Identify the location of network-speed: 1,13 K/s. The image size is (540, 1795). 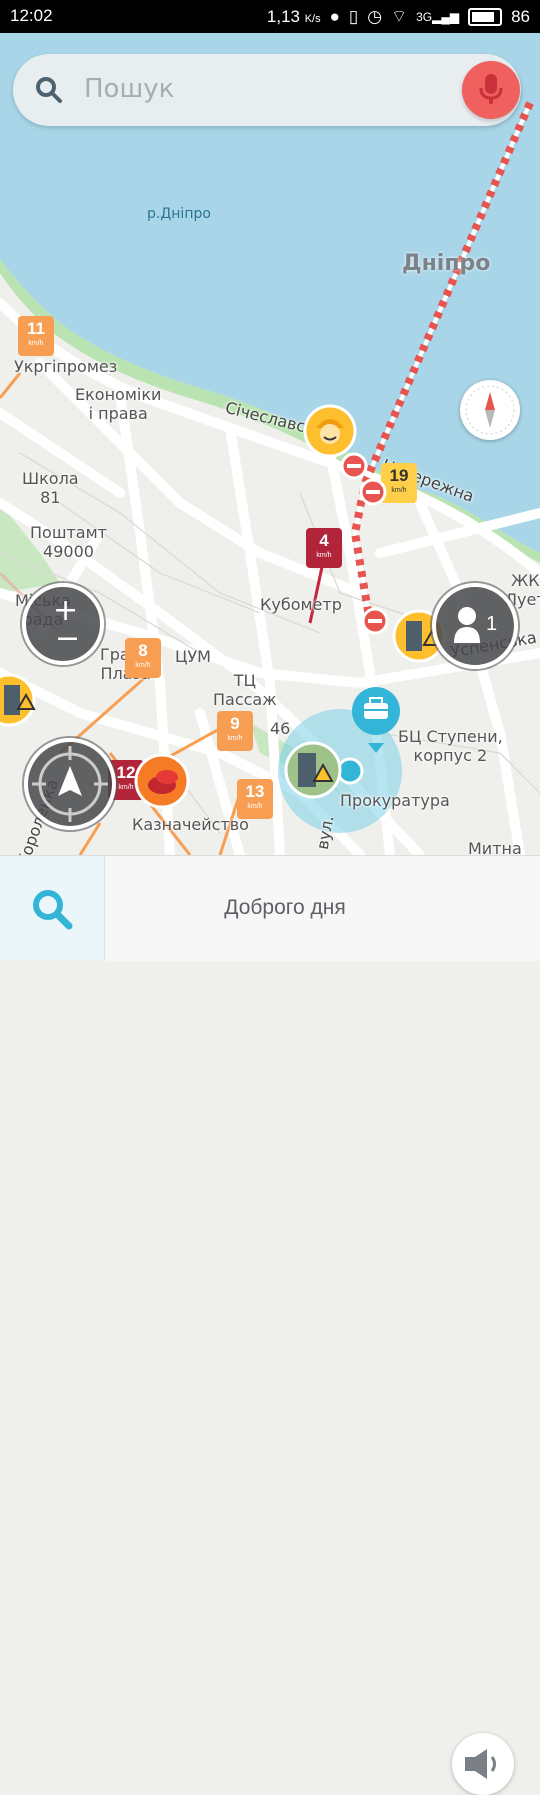
(293, 16).